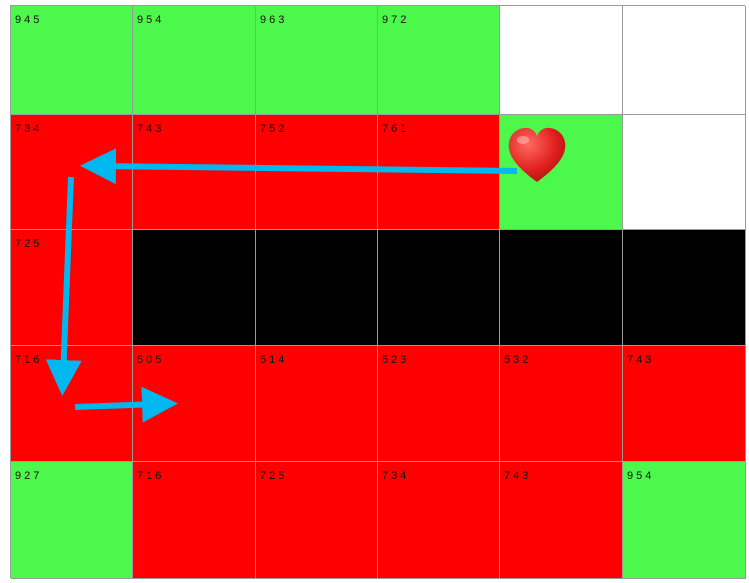  I want to click on cell-value: 752, so click(274, 129).